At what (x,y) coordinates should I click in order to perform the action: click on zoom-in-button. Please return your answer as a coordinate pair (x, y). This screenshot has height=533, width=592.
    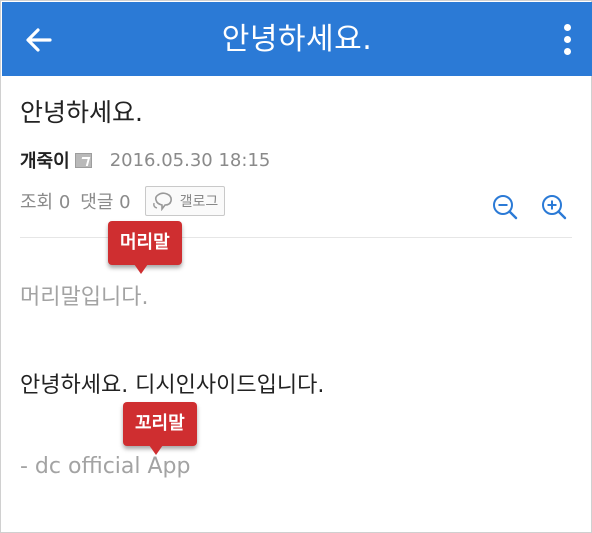
    Looking at the image, I should click on (554, 207).